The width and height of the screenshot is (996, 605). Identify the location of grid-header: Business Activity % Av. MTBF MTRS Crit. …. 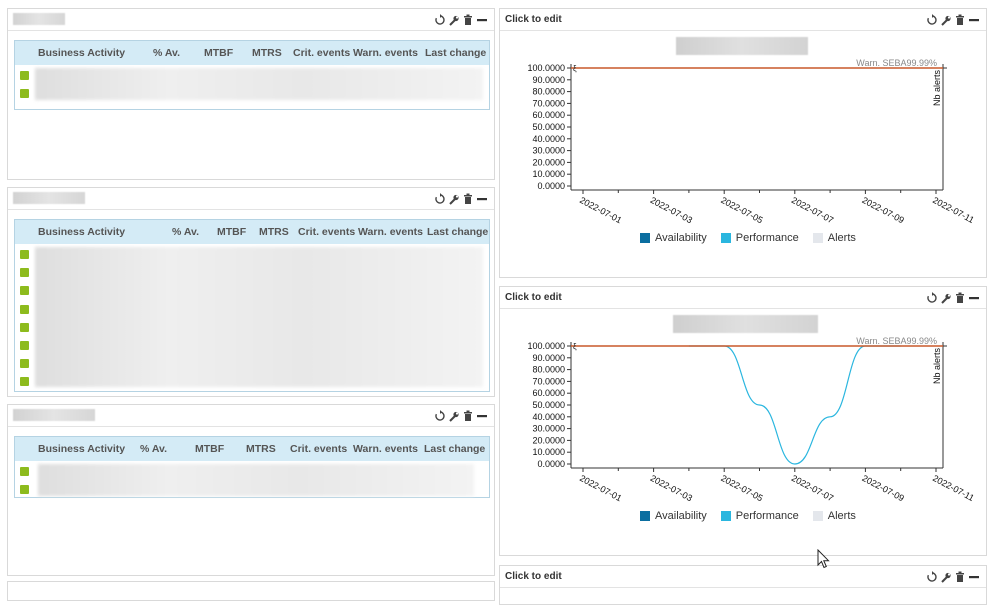
(252, 53).